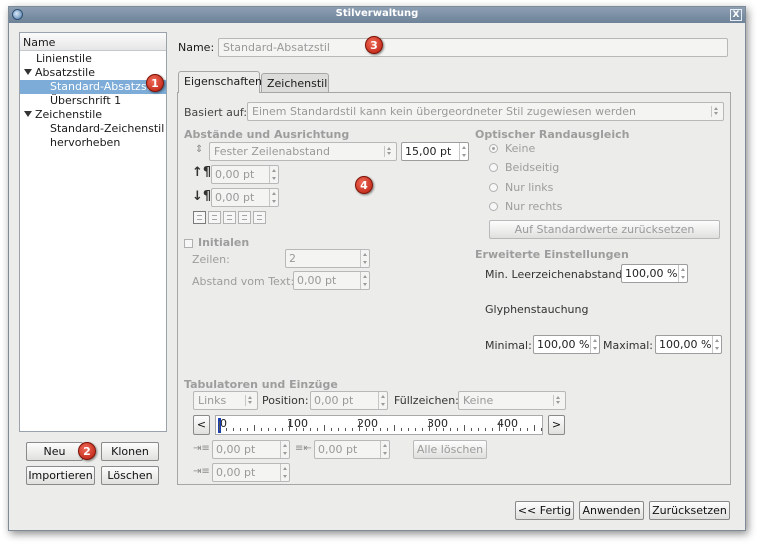 The image size is (769, 555). Describe the element at coordinates (379, 425) in the screenshot. I see `tab-ruler: 0 100 200 300 400` at that location.